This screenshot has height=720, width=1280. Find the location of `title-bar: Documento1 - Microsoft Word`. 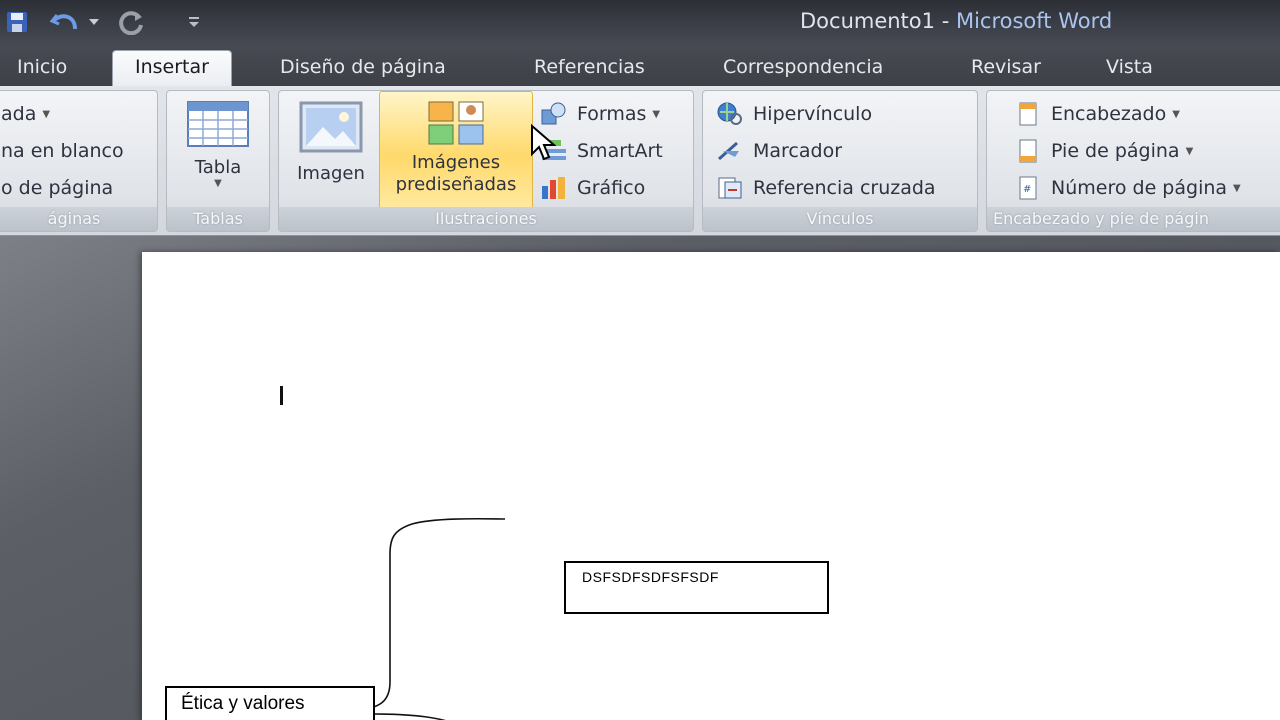

title-bar: Documento1 - Microsoft Word is located at coordinates (640, 23).